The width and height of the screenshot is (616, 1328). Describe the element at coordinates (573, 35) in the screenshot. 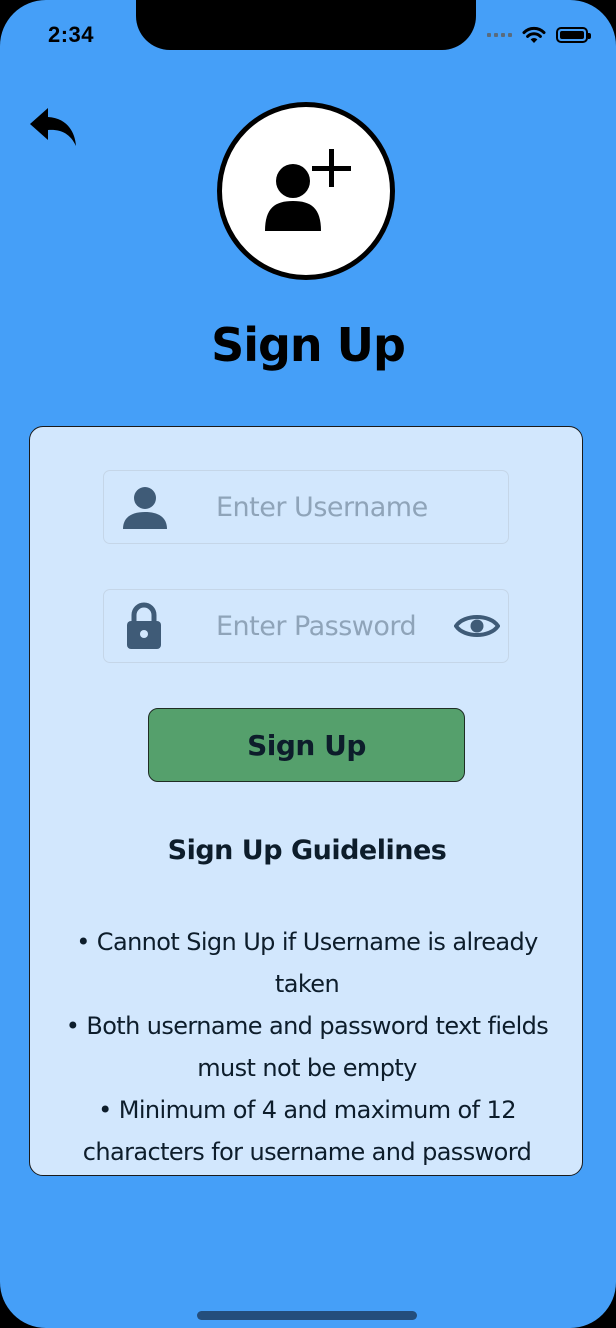

I see `battery-icon` at that location.